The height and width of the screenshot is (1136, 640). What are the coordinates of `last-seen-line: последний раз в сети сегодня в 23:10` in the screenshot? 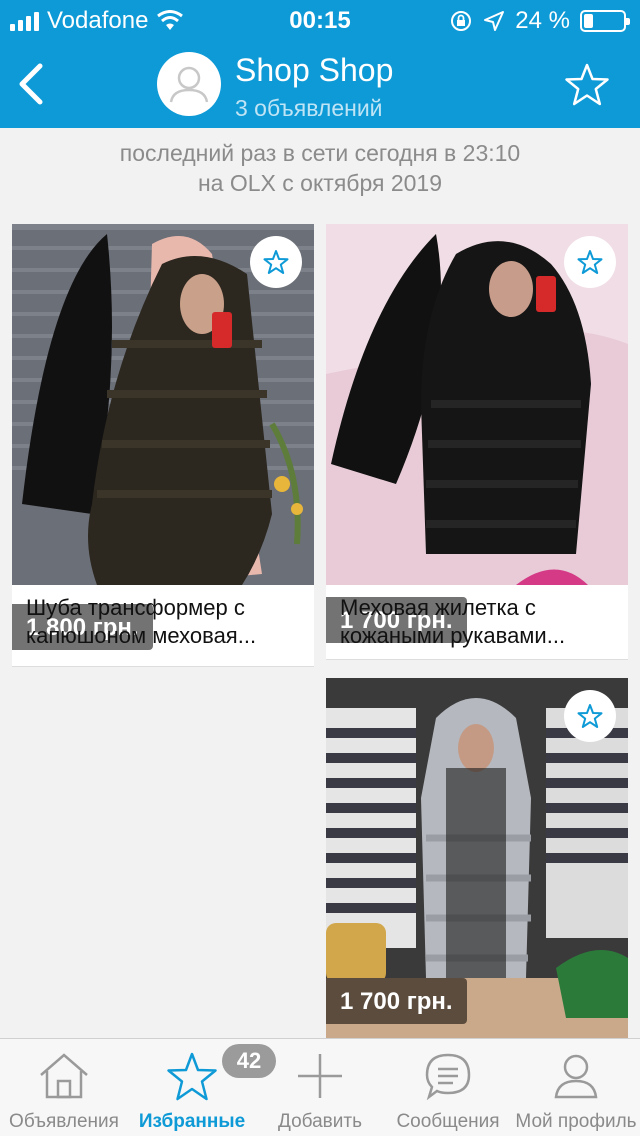 It's located at (320, 153).